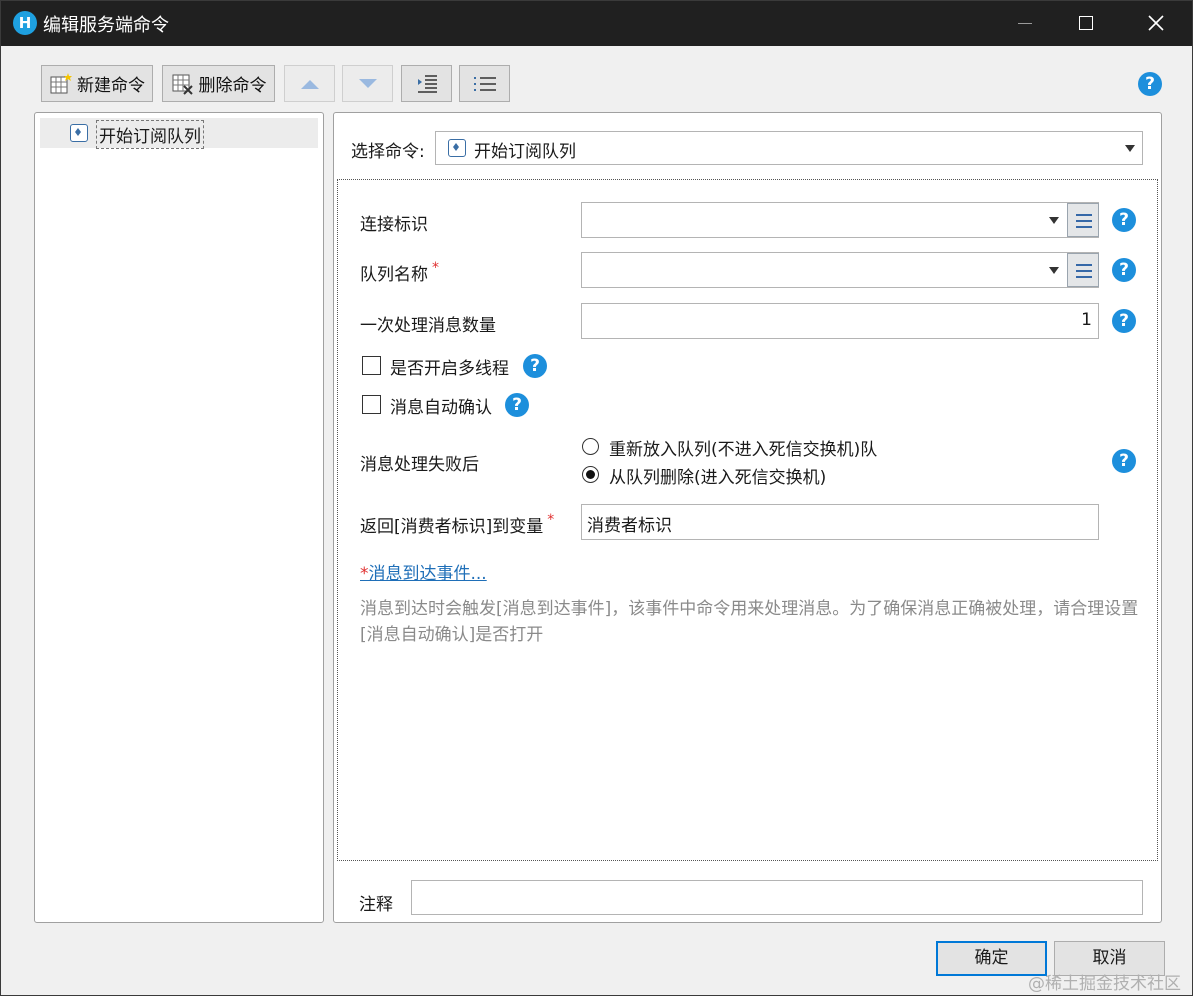 This screenshot has height=996, width=1193. I want to click on new-command-button: 新建命令, so click(97, 83).